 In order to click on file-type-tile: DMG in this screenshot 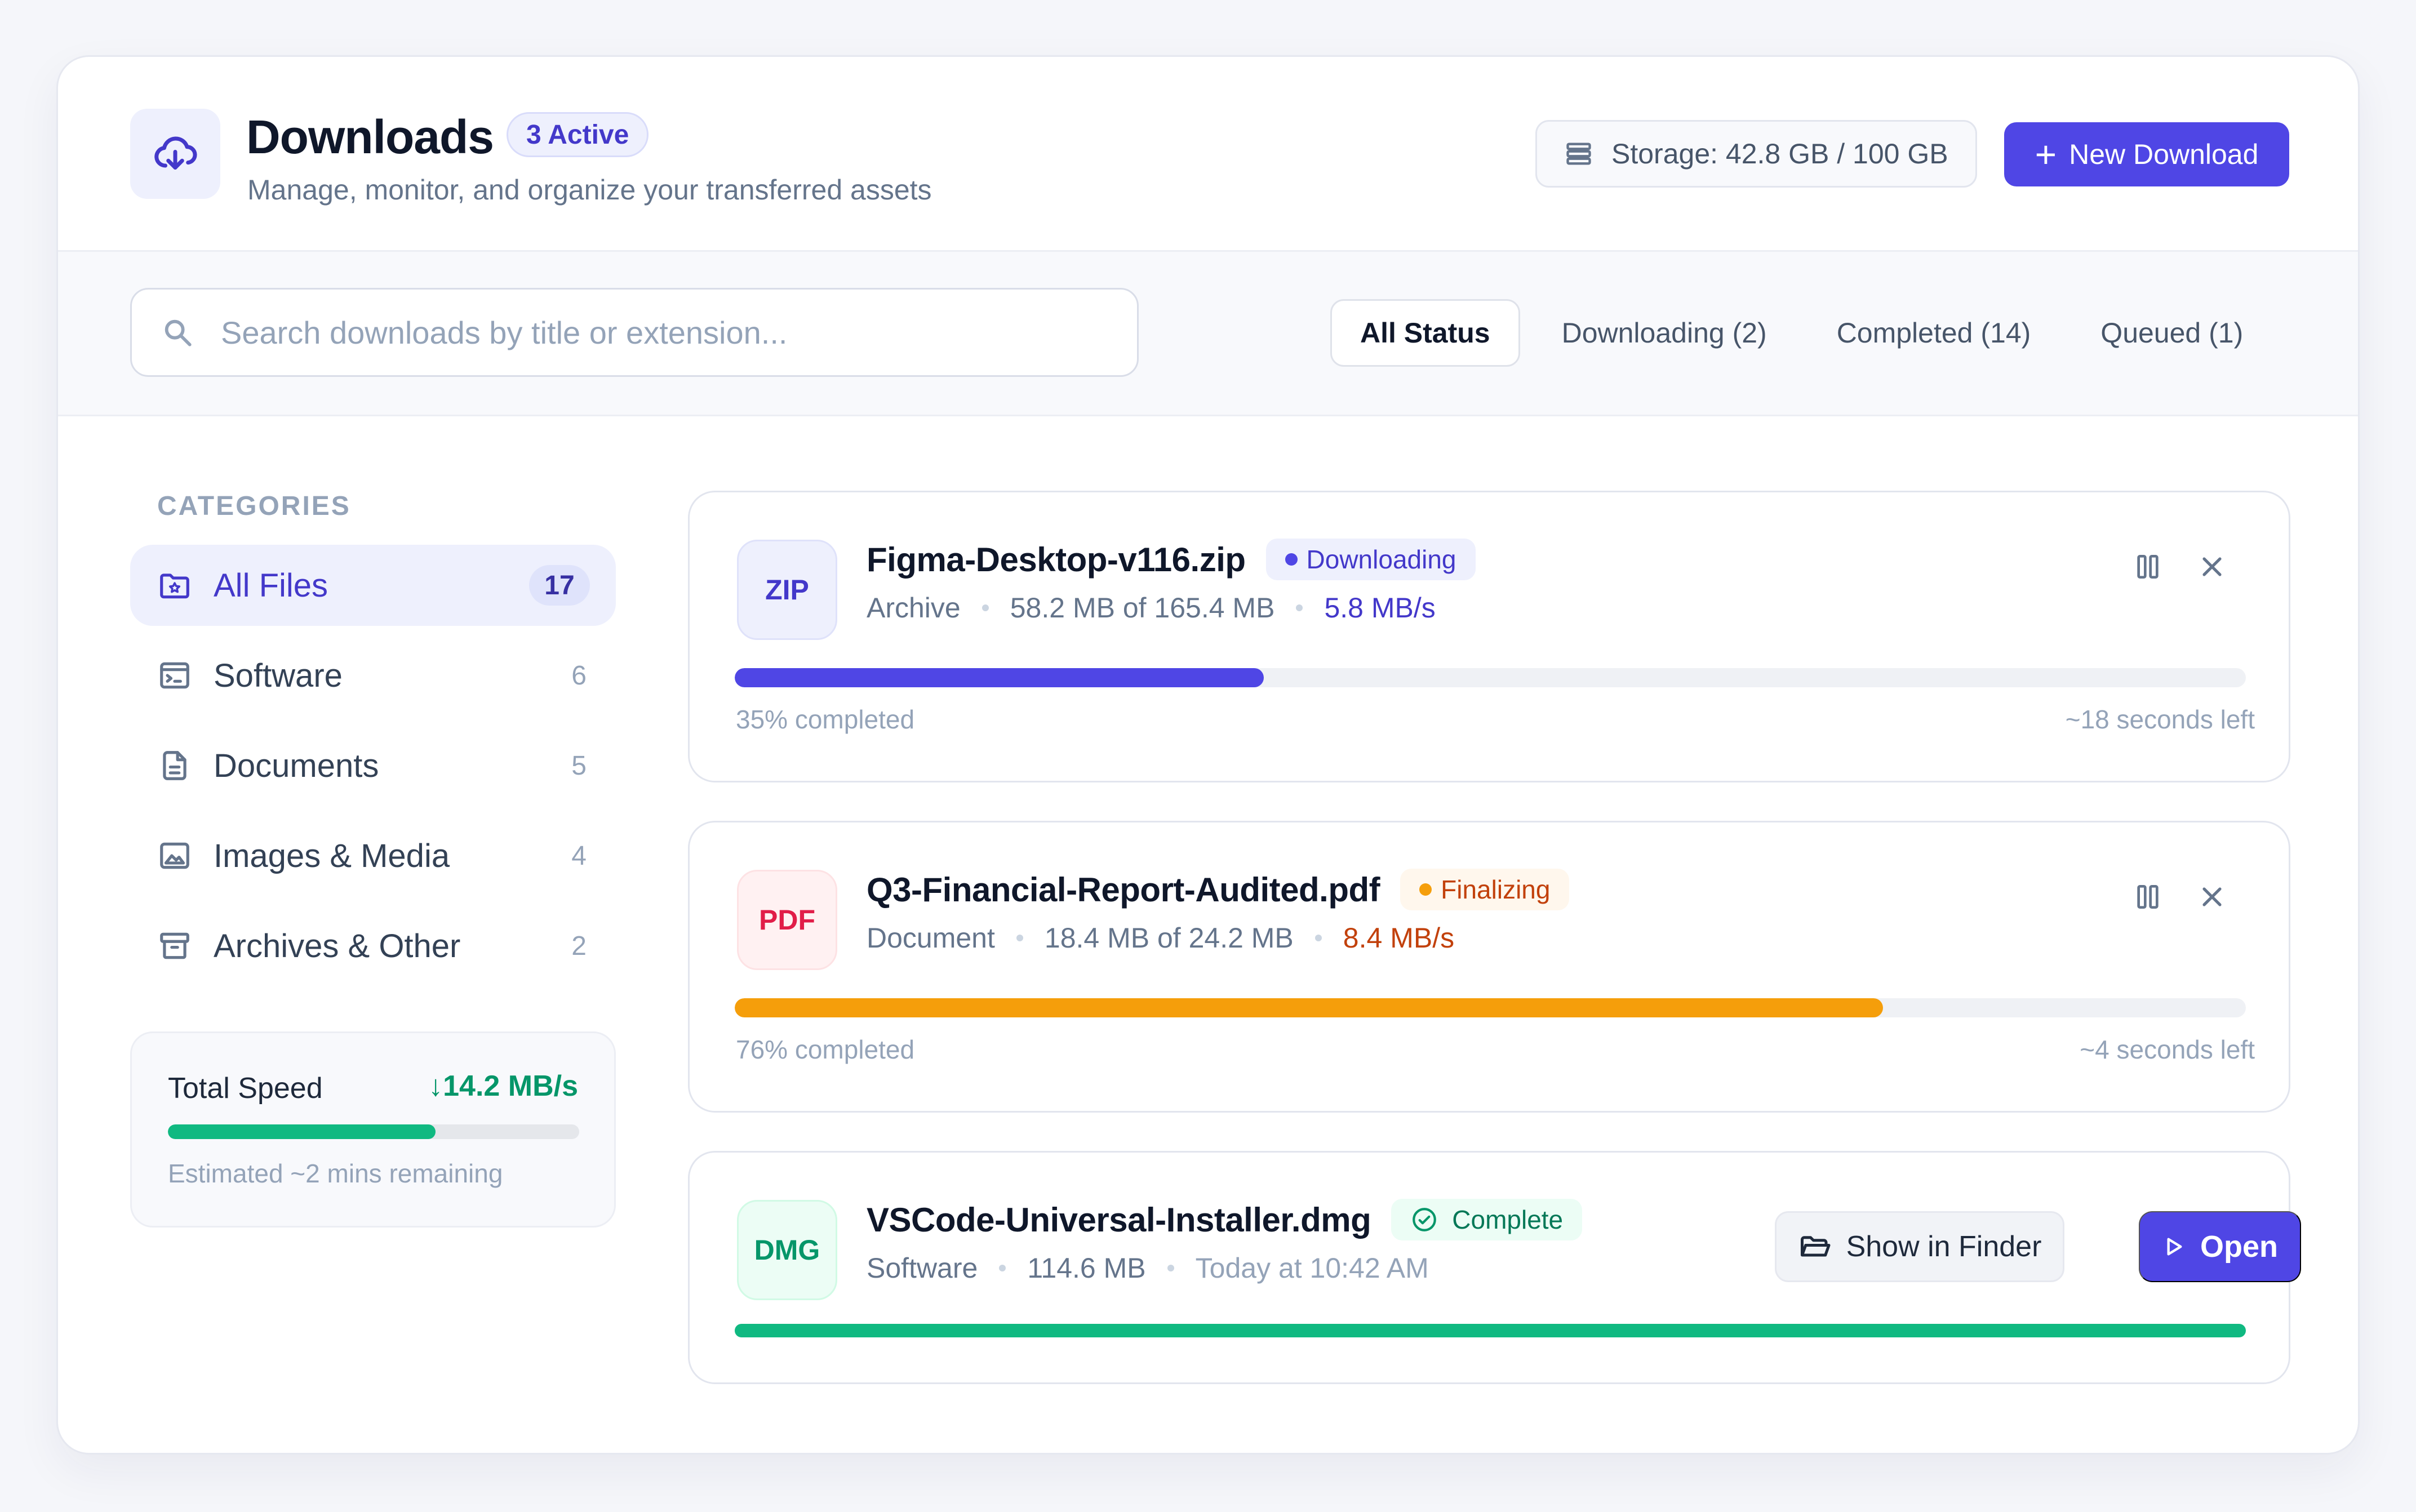, I will do `click(787, 1250)`.